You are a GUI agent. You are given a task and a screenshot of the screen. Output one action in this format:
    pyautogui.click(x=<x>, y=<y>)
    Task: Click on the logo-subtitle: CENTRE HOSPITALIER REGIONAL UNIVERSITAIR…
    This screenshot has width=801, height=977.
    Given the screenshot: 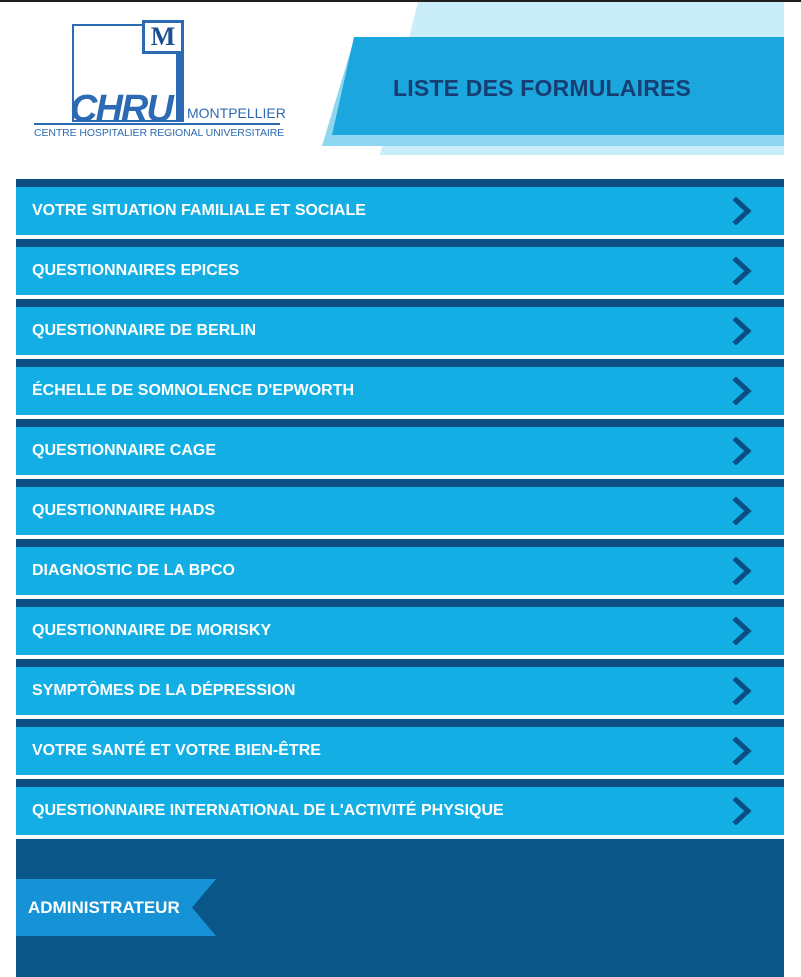 What is the action you would take?
    pyautogui.click(x=159, y=133)
    